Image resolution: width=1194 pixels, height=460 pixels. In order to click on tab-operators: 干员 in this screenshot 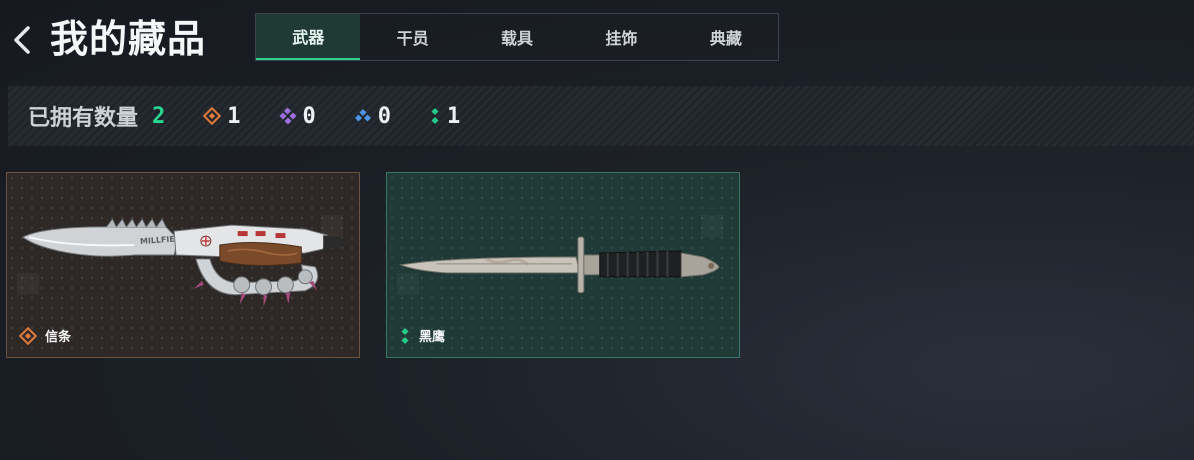, I will do `click(412, 37)`.